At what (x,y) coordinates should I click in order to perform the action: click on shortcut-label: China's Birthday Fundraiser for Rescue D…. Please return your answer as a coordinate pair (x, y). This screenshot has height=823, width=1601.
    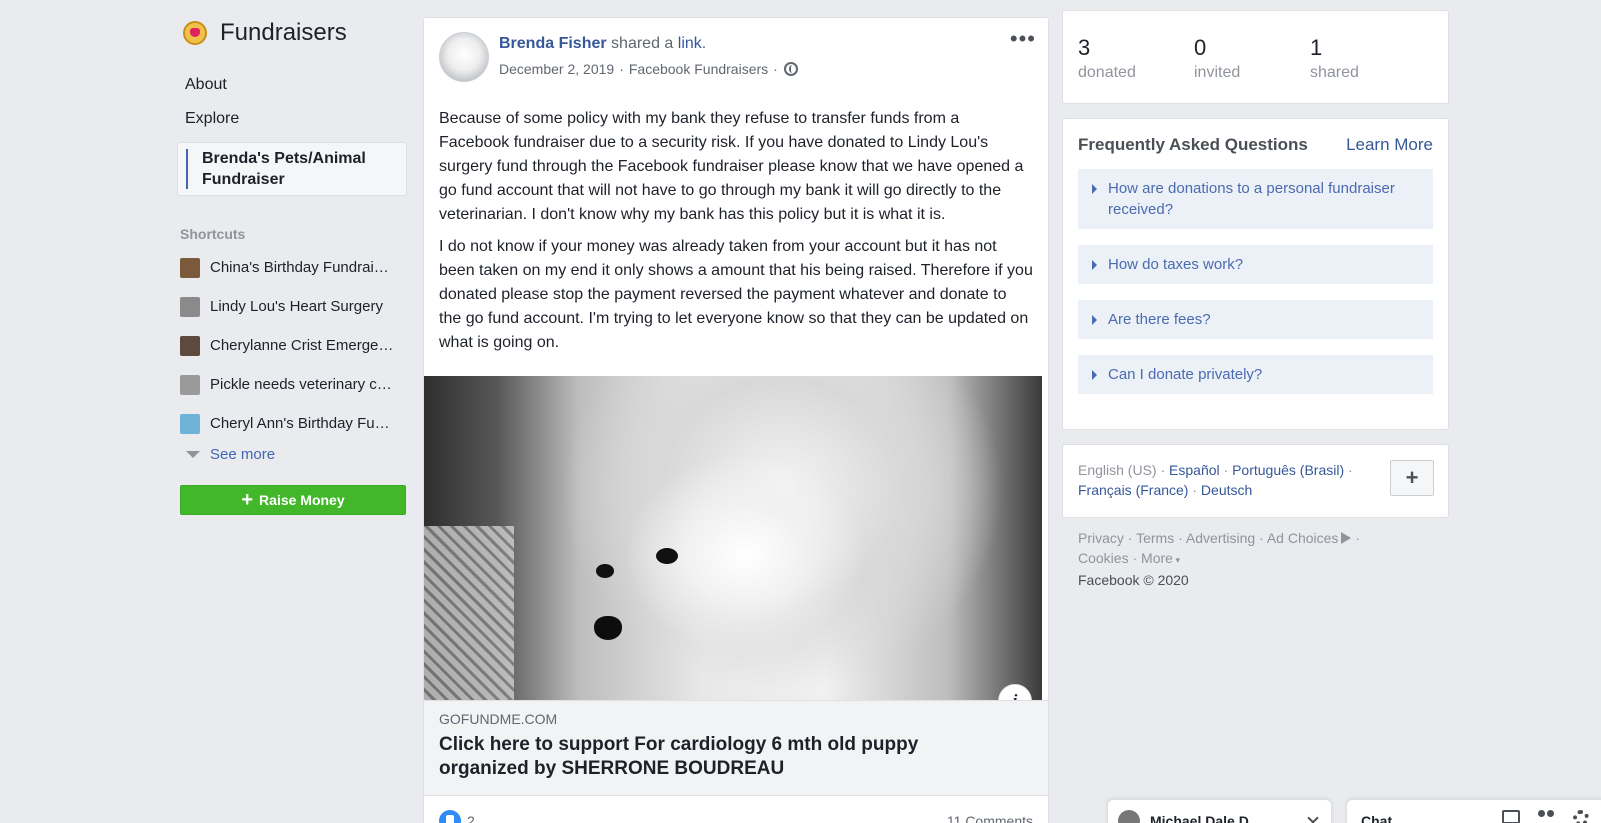
    Looking at the image, I should click on (302, 267).